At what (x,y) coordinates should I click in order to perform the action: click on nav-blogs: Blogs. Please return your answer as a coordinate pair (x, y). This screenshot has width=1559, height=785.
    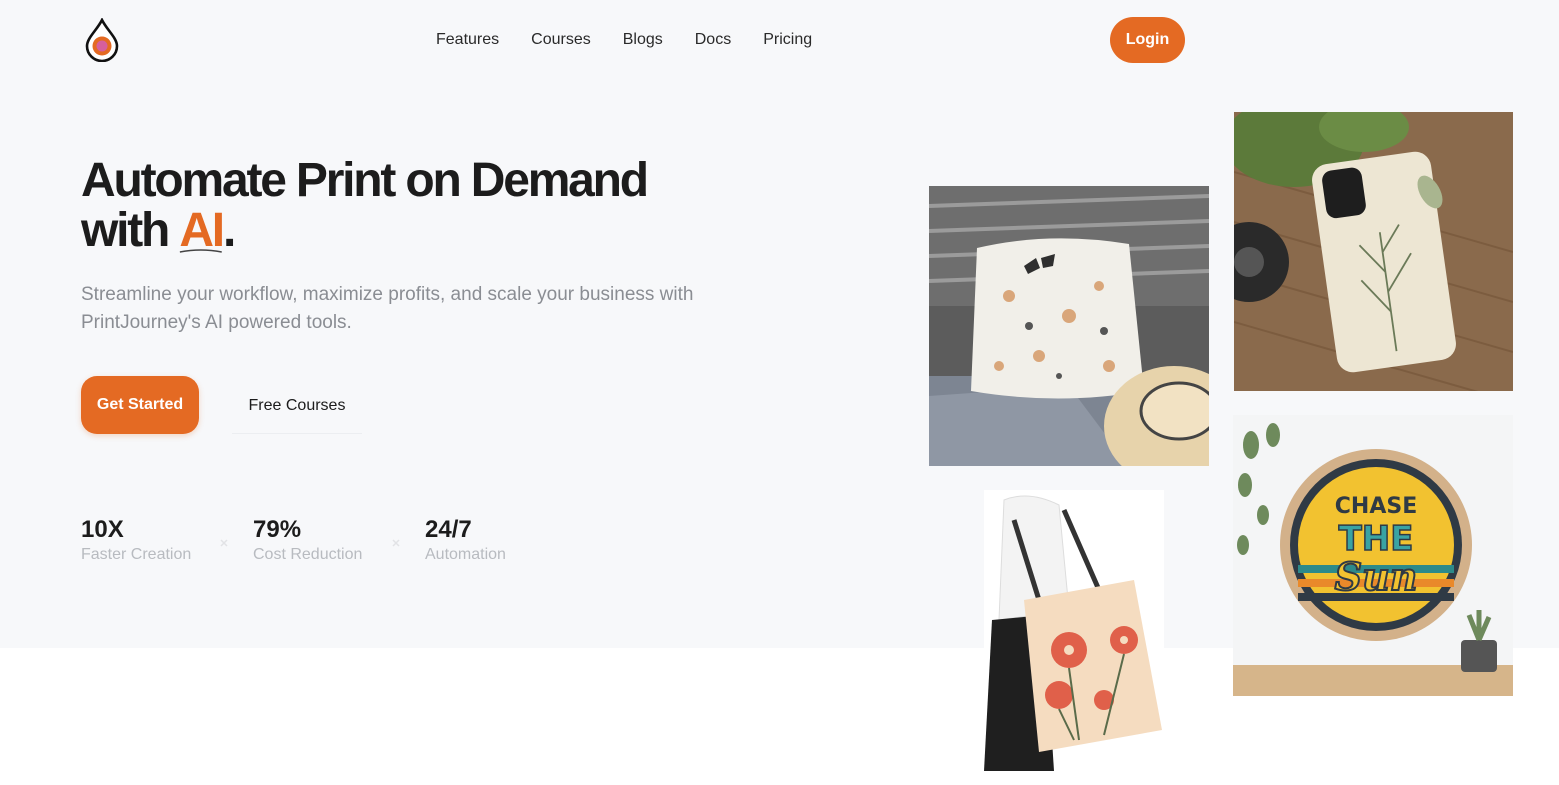
    Looking at the image, I should click on (643, 40).